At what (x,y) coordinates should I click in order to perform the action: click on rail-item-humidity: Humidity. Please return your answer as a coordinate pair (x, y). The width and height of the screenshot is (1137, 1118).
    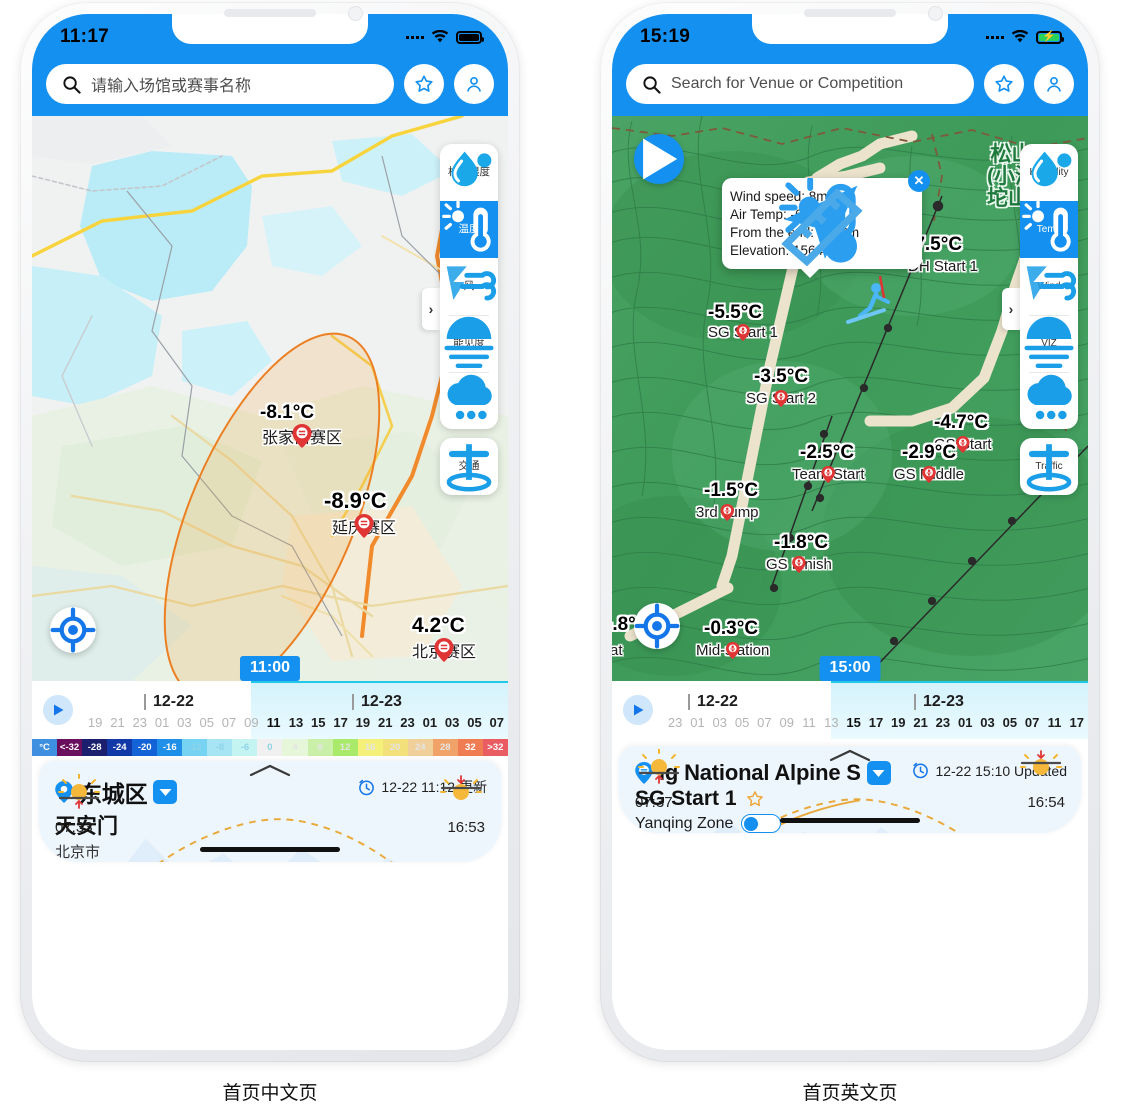
    Looking at the image, I should click on (1049, 172).